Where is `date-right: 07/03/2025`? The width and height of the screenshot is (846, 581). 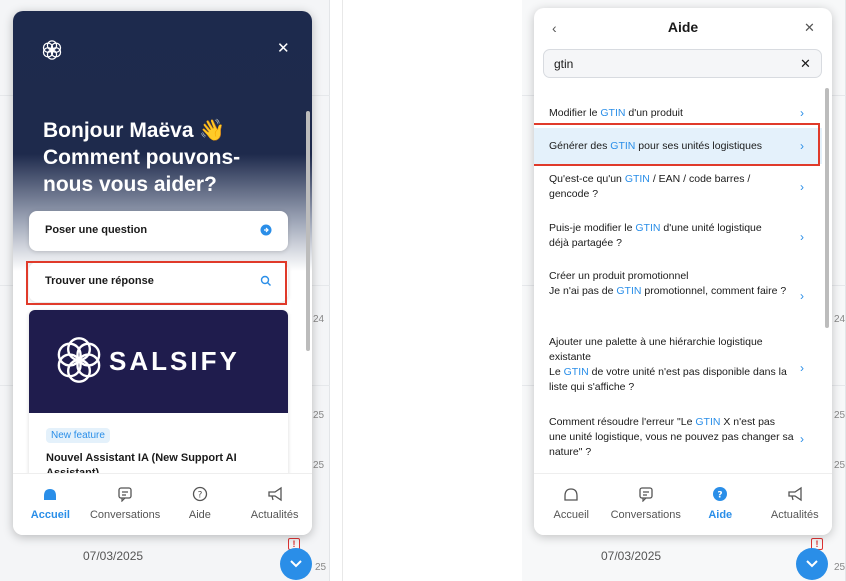
date-right: 07/03/2025 is located at coordinates (631, 556).